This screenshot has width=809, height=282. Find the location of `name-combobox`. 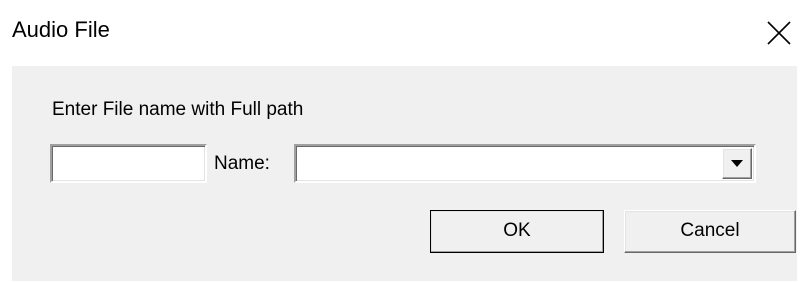

name-combobox is located at coordinates (525, 163).